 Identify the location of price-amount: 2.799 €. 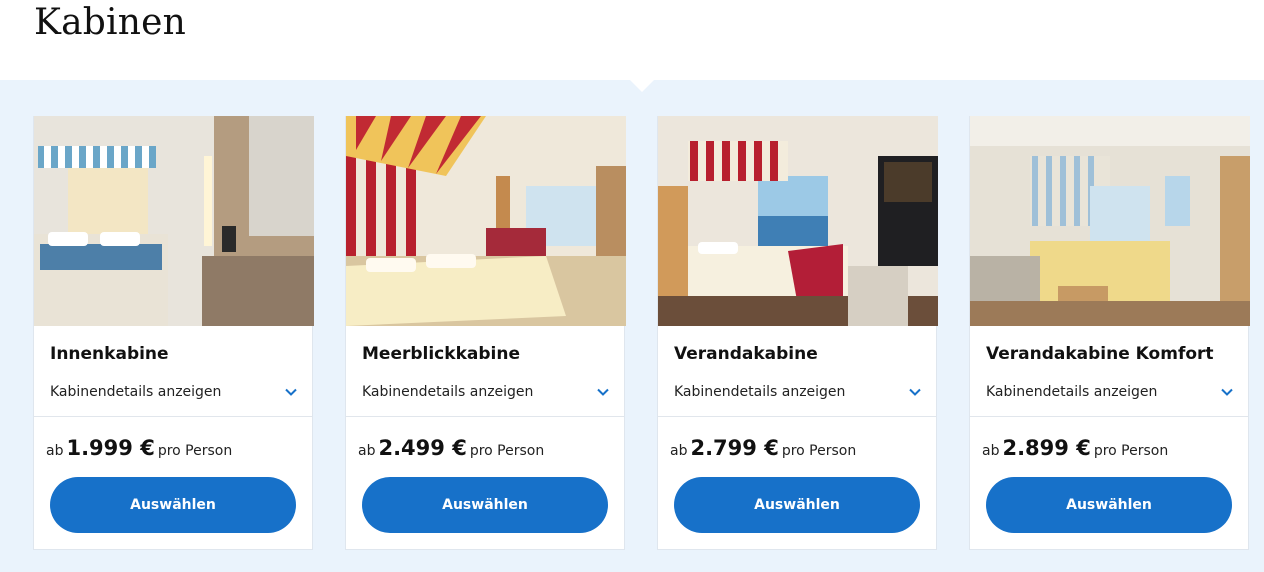
(734, 448).